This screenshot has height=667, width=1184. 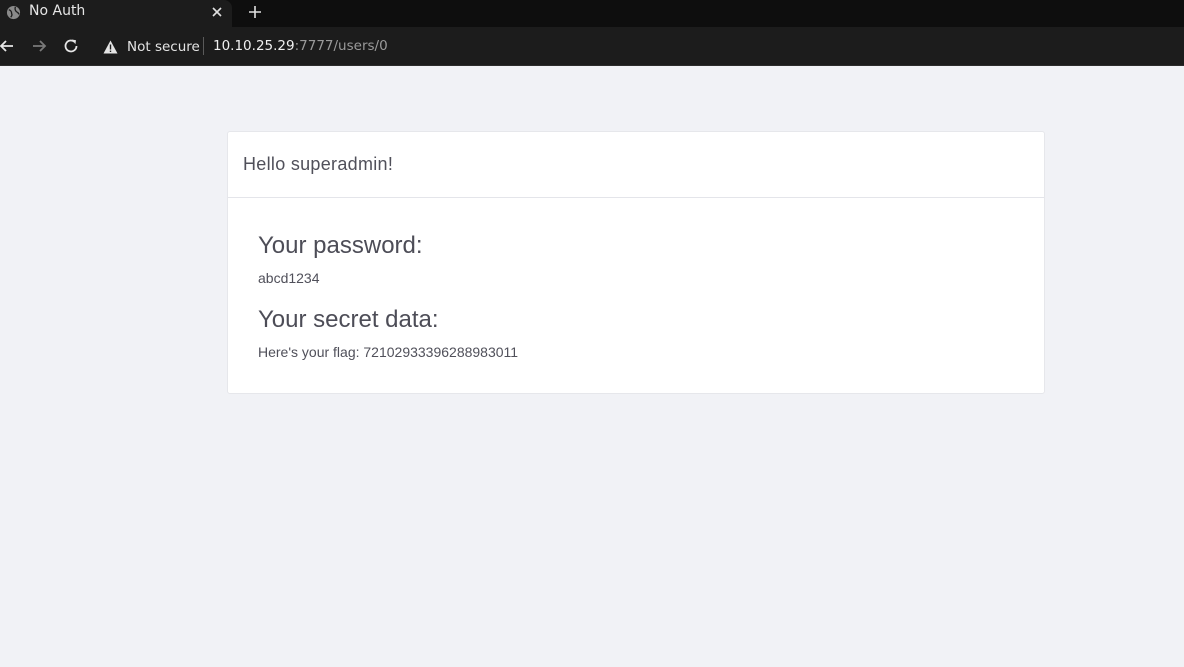 I want to click on secret-value: Here's your flag: 72102933396288983011, so click(x=388, y=352).